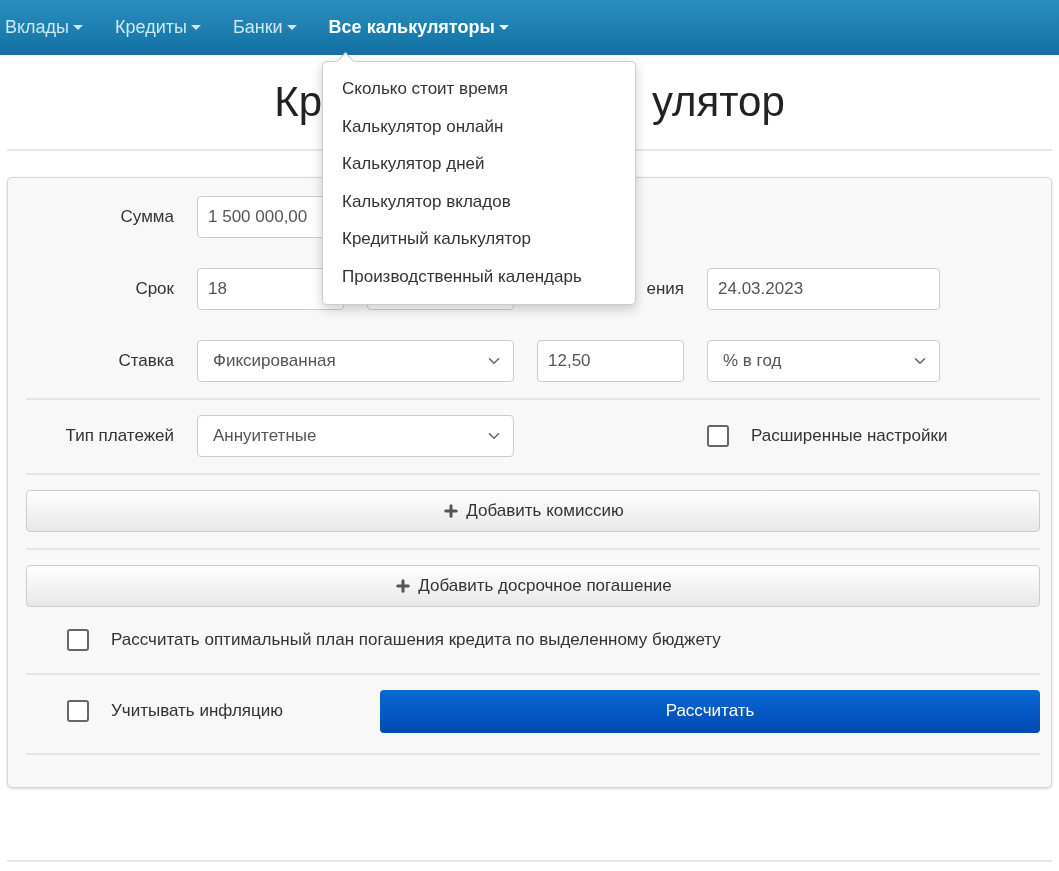  Describe the element at coordinates (197, 711) in the screenshot. I see `checkbox-label: Учитывать инфляцию` at that location.